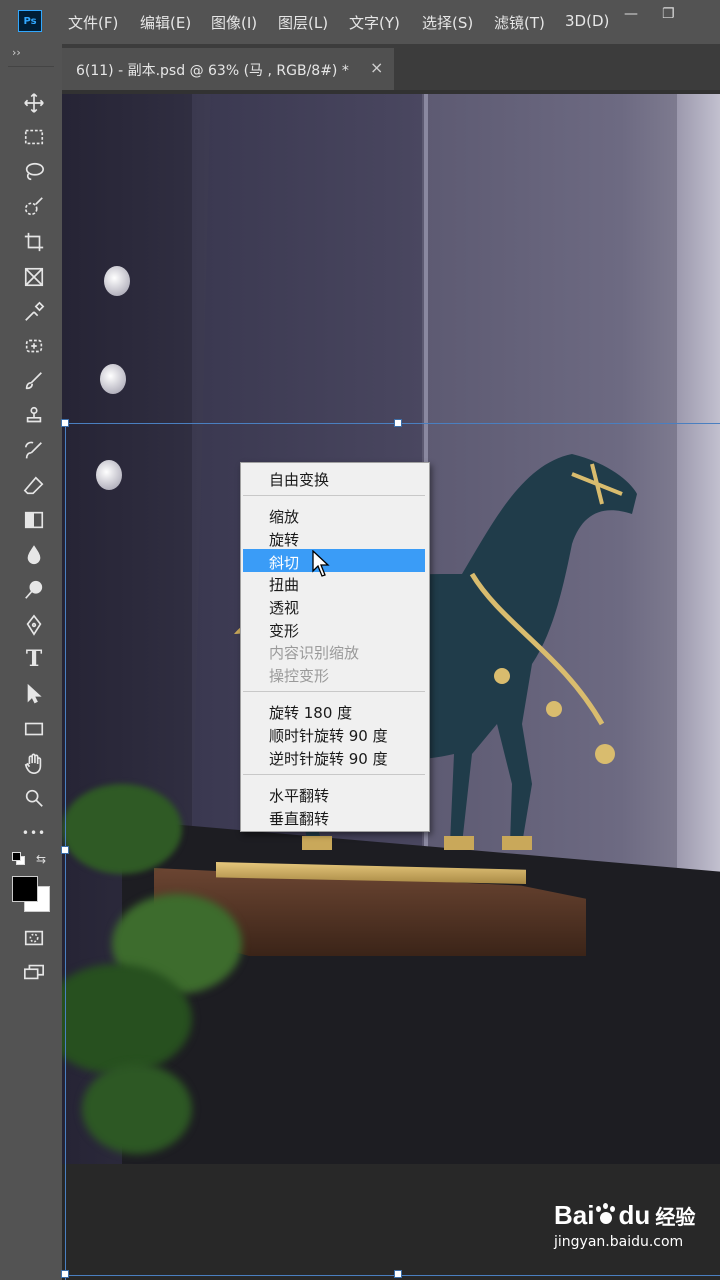  What do you see at coordinates (34, 346) in the screenshot?
I see `healing-brush-icon` at bounding box center [34, 346].